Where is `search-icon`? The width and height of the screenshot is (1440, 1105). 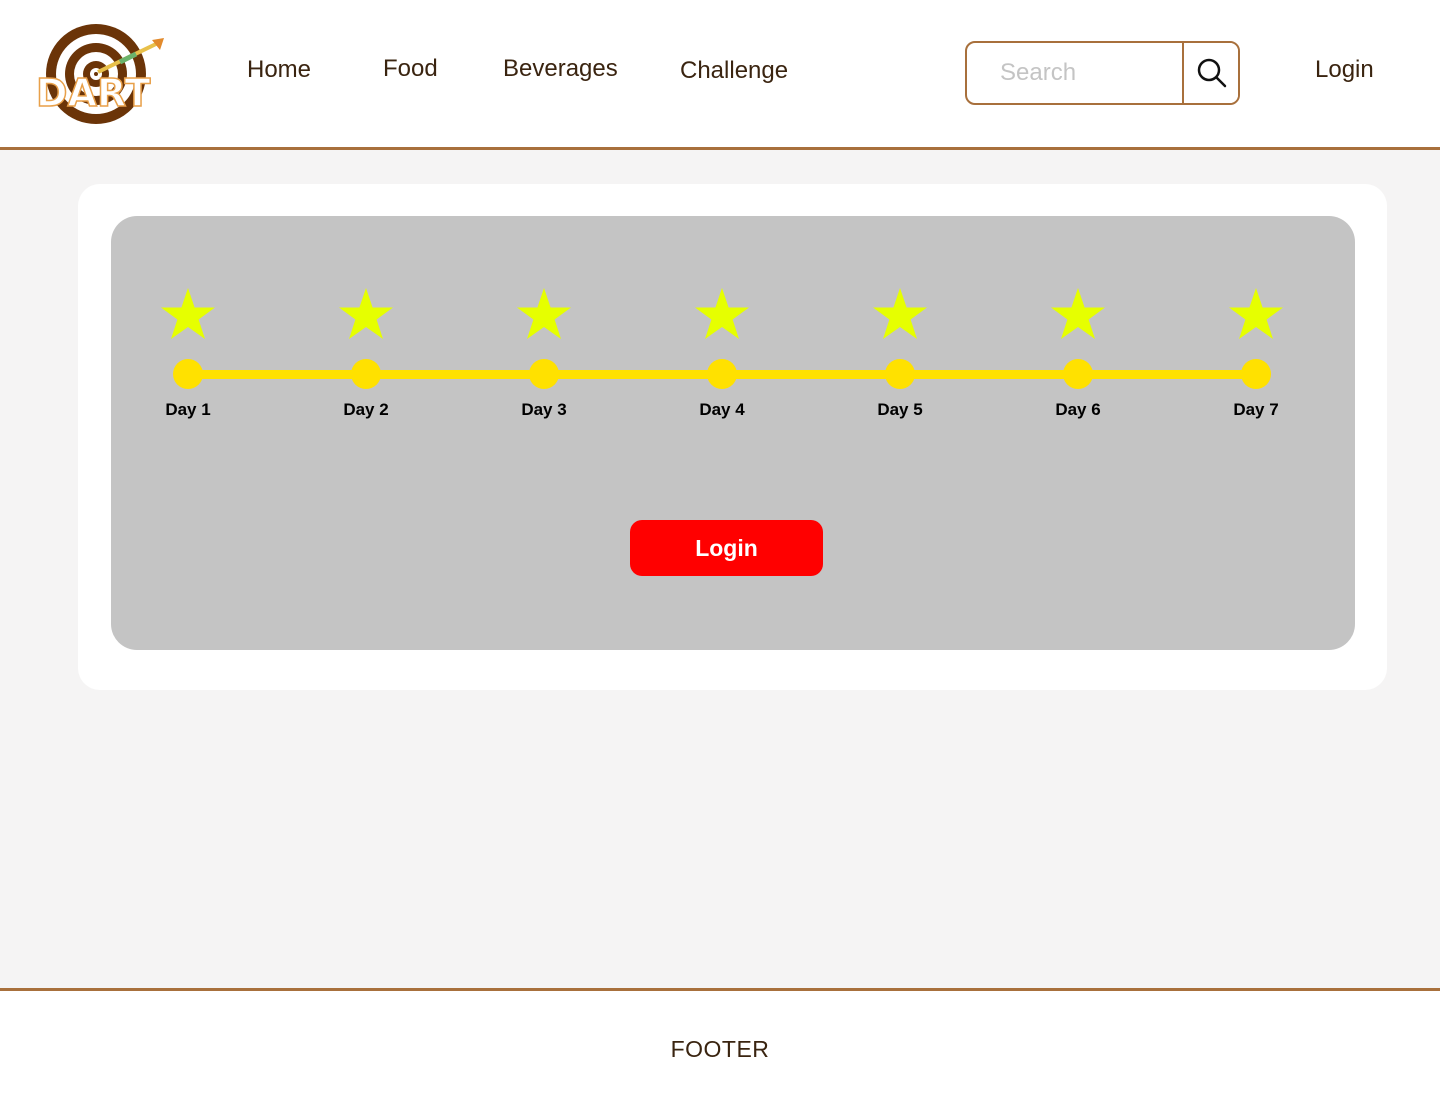 search-icon is located at coordinates (1212, 73).